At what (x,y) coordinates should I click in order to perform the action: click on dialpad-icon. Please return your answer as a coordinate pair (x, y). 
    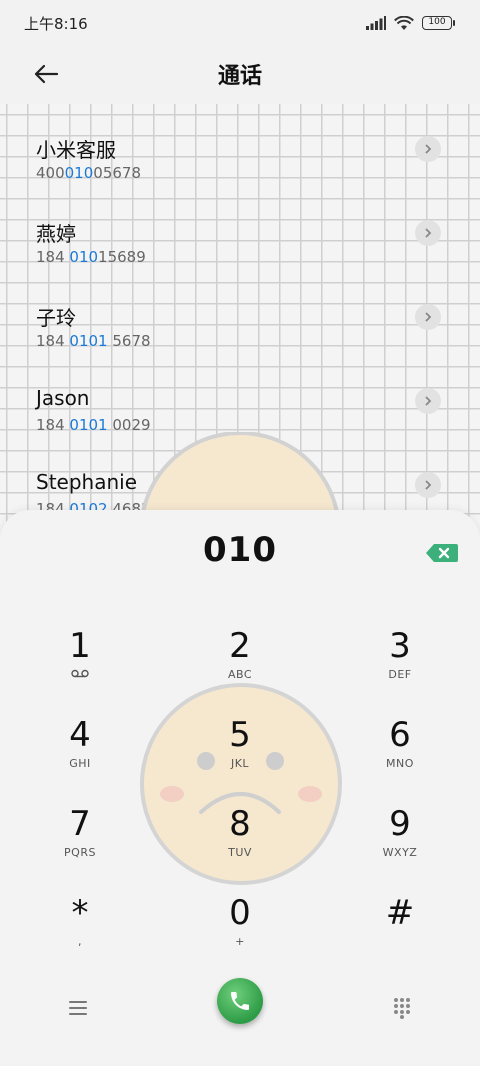
    Looking at the image, I should click on (402, 1008).